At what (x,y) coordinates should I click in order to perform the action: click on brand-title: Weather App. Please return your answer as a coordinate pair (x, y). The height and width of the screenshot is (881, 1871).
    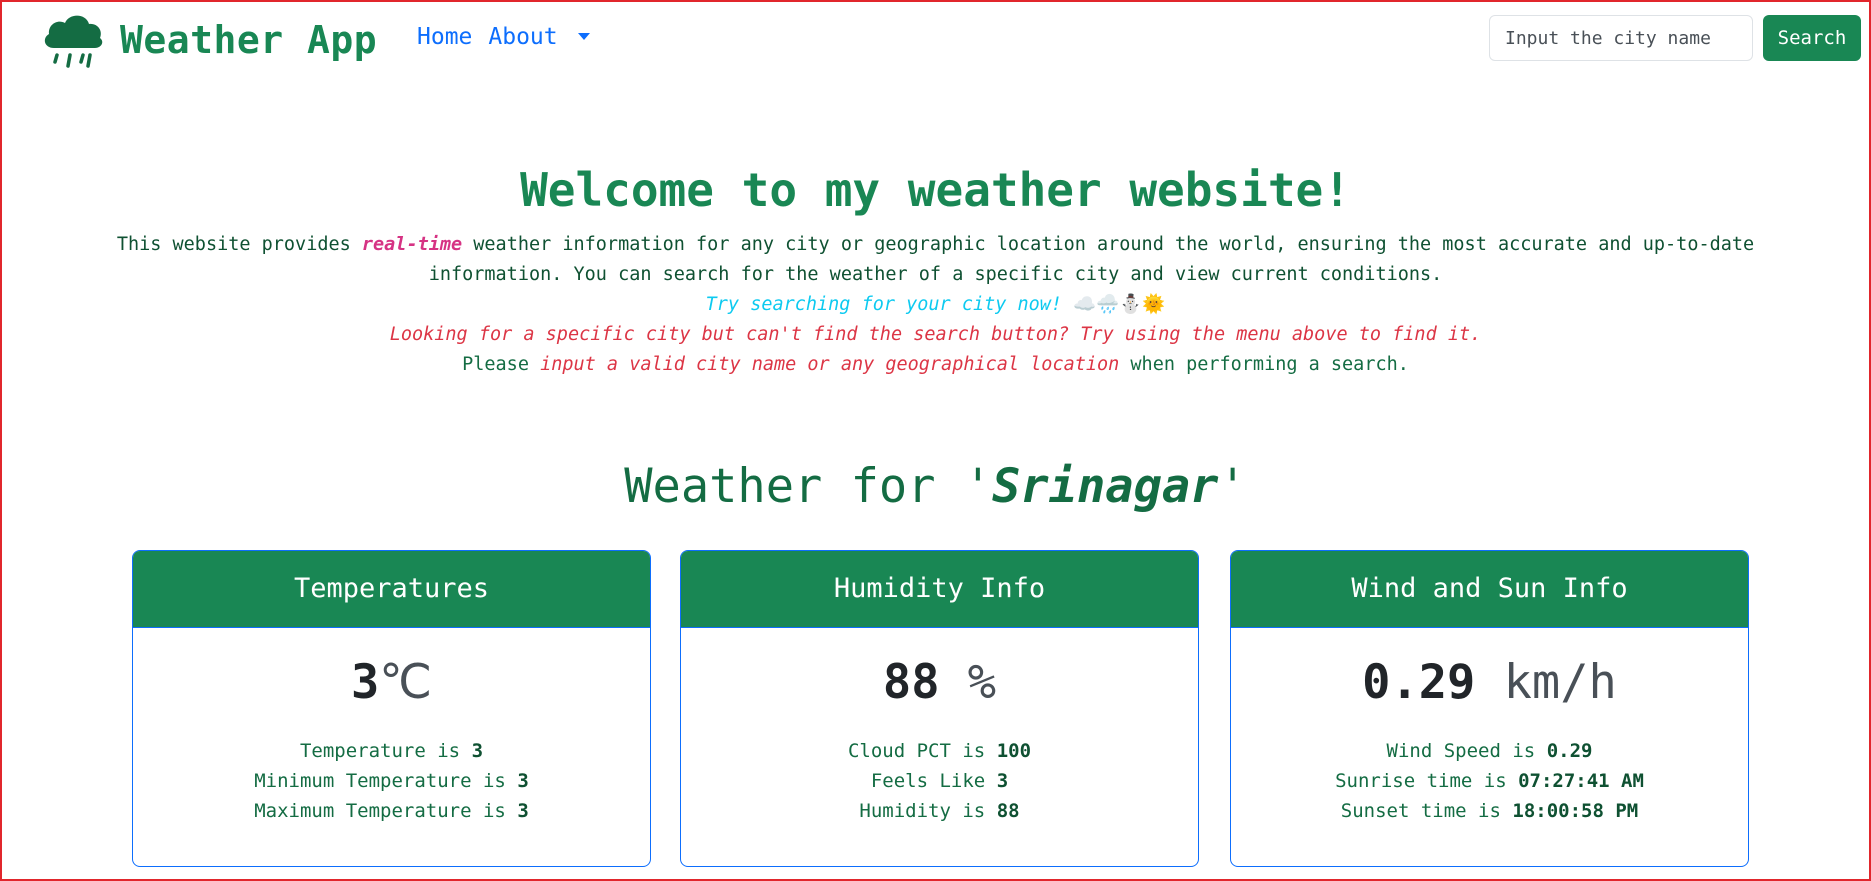
    Looking at the image, I should click on (249, 40).